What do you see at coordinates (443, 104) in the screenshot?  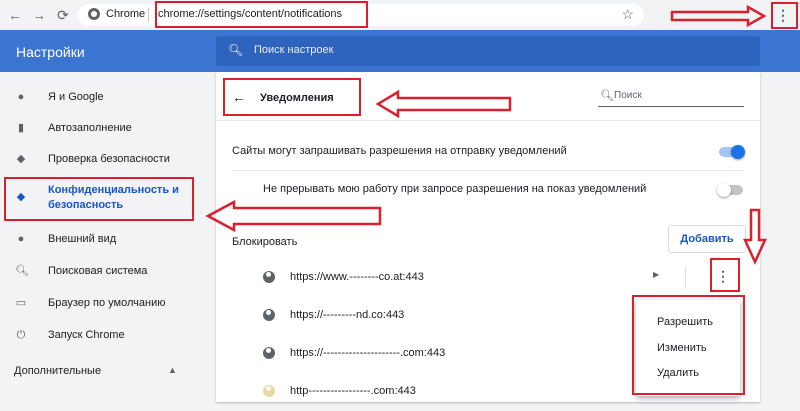 I see `arrow-to-title` at bounding box center [443, 104].